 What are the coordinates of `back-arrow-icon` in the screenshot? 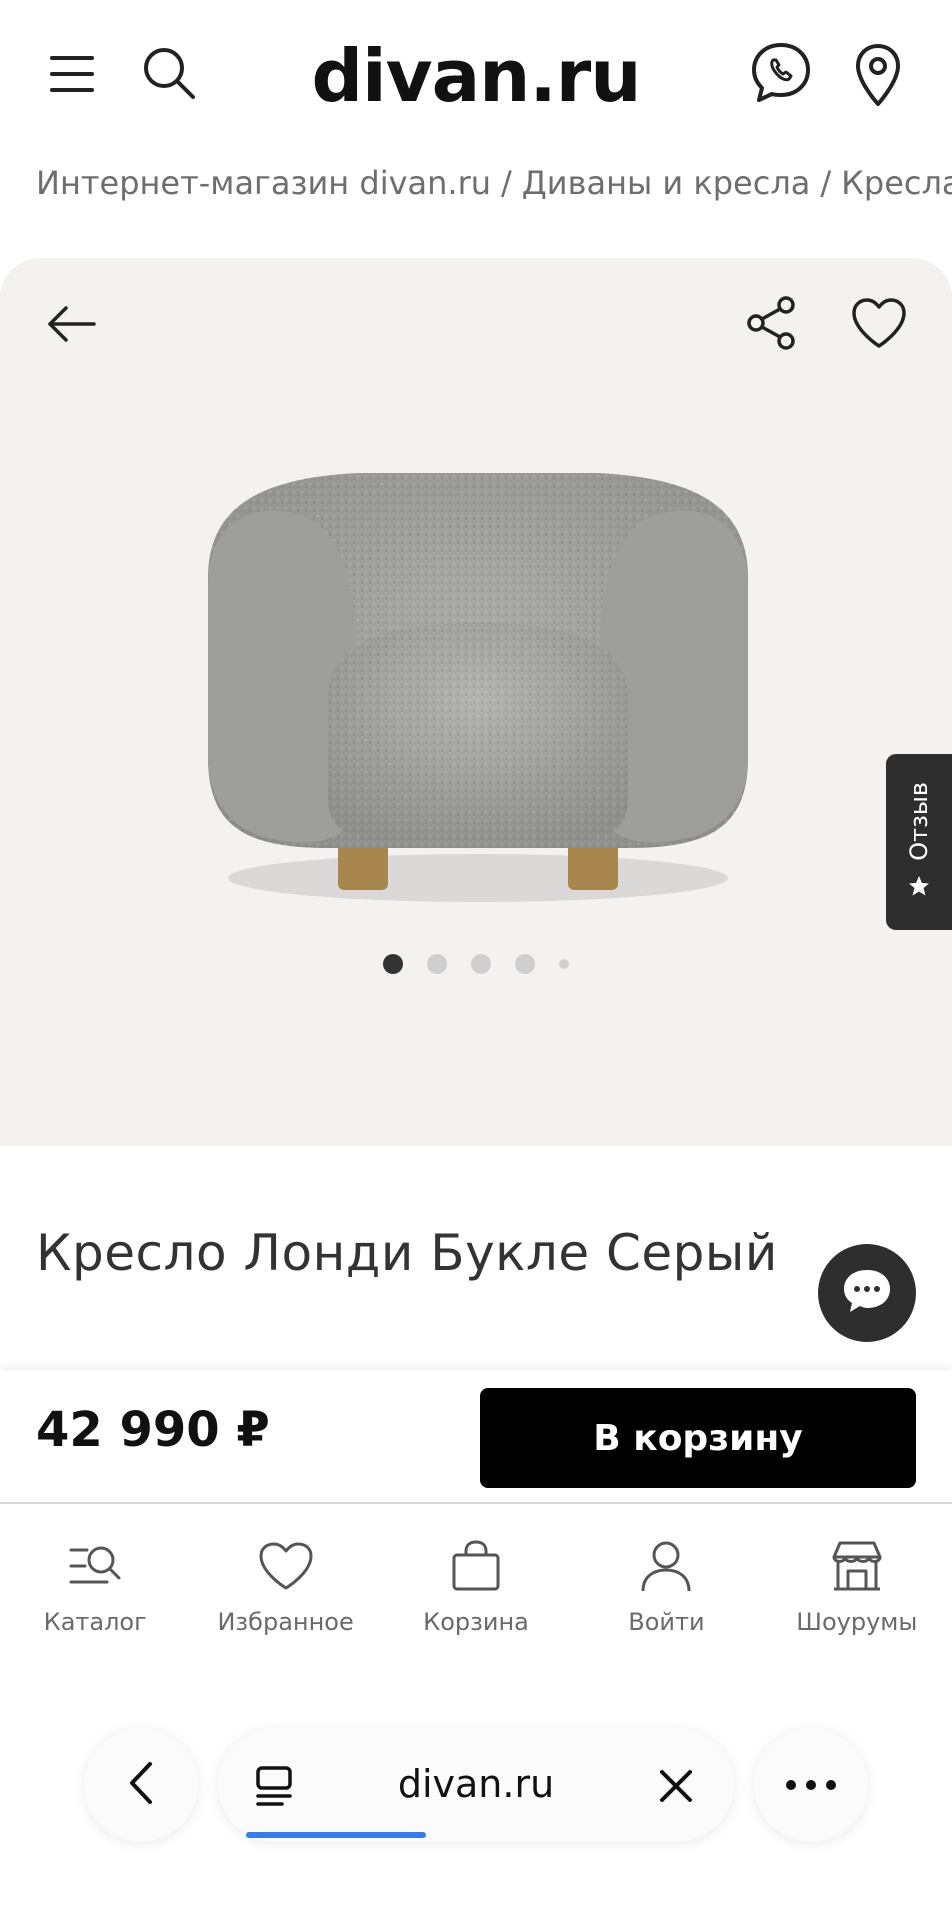 It's located at (72, 324).